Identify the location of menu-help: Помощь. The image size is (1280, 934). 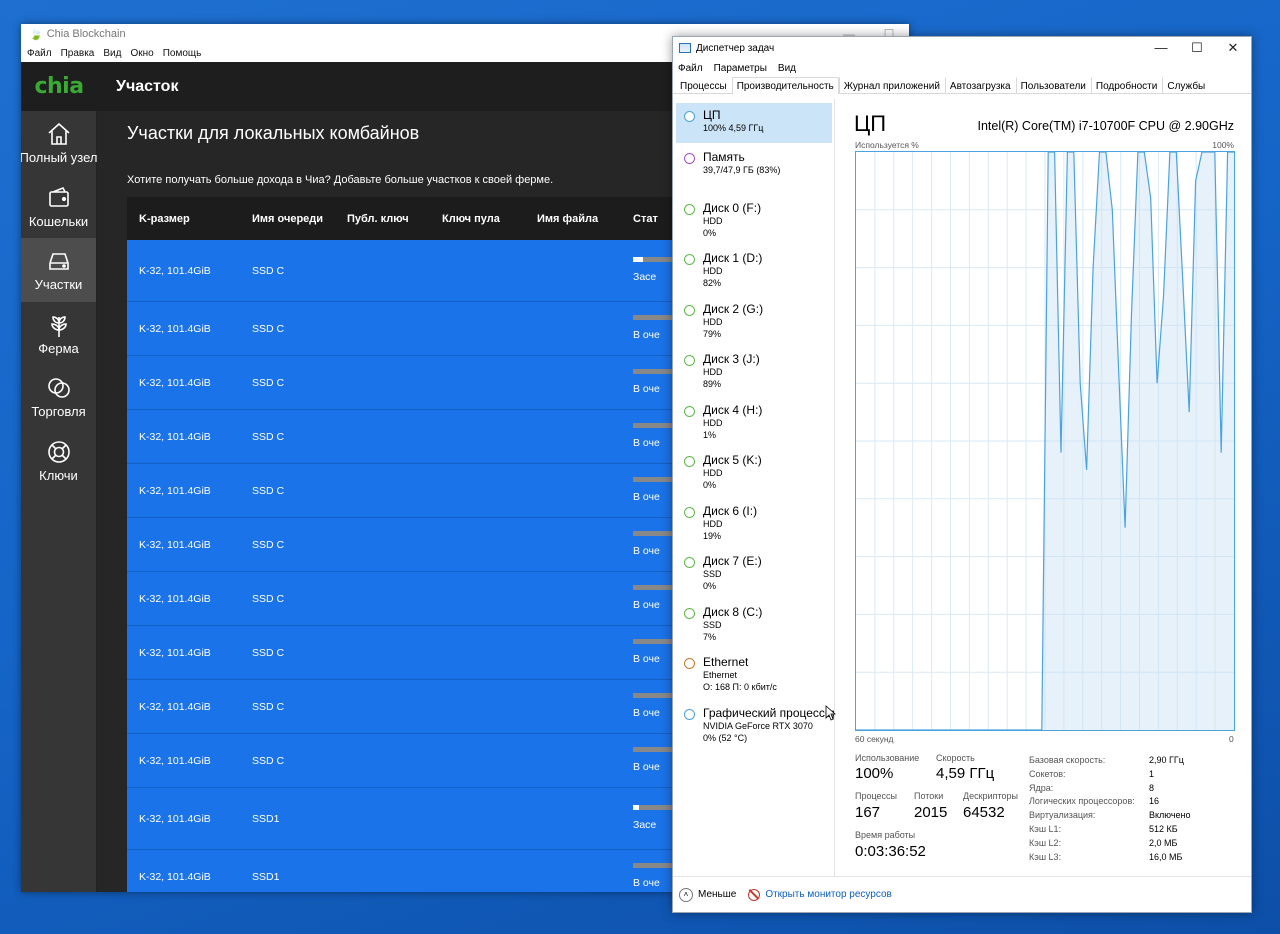
(182, 53).